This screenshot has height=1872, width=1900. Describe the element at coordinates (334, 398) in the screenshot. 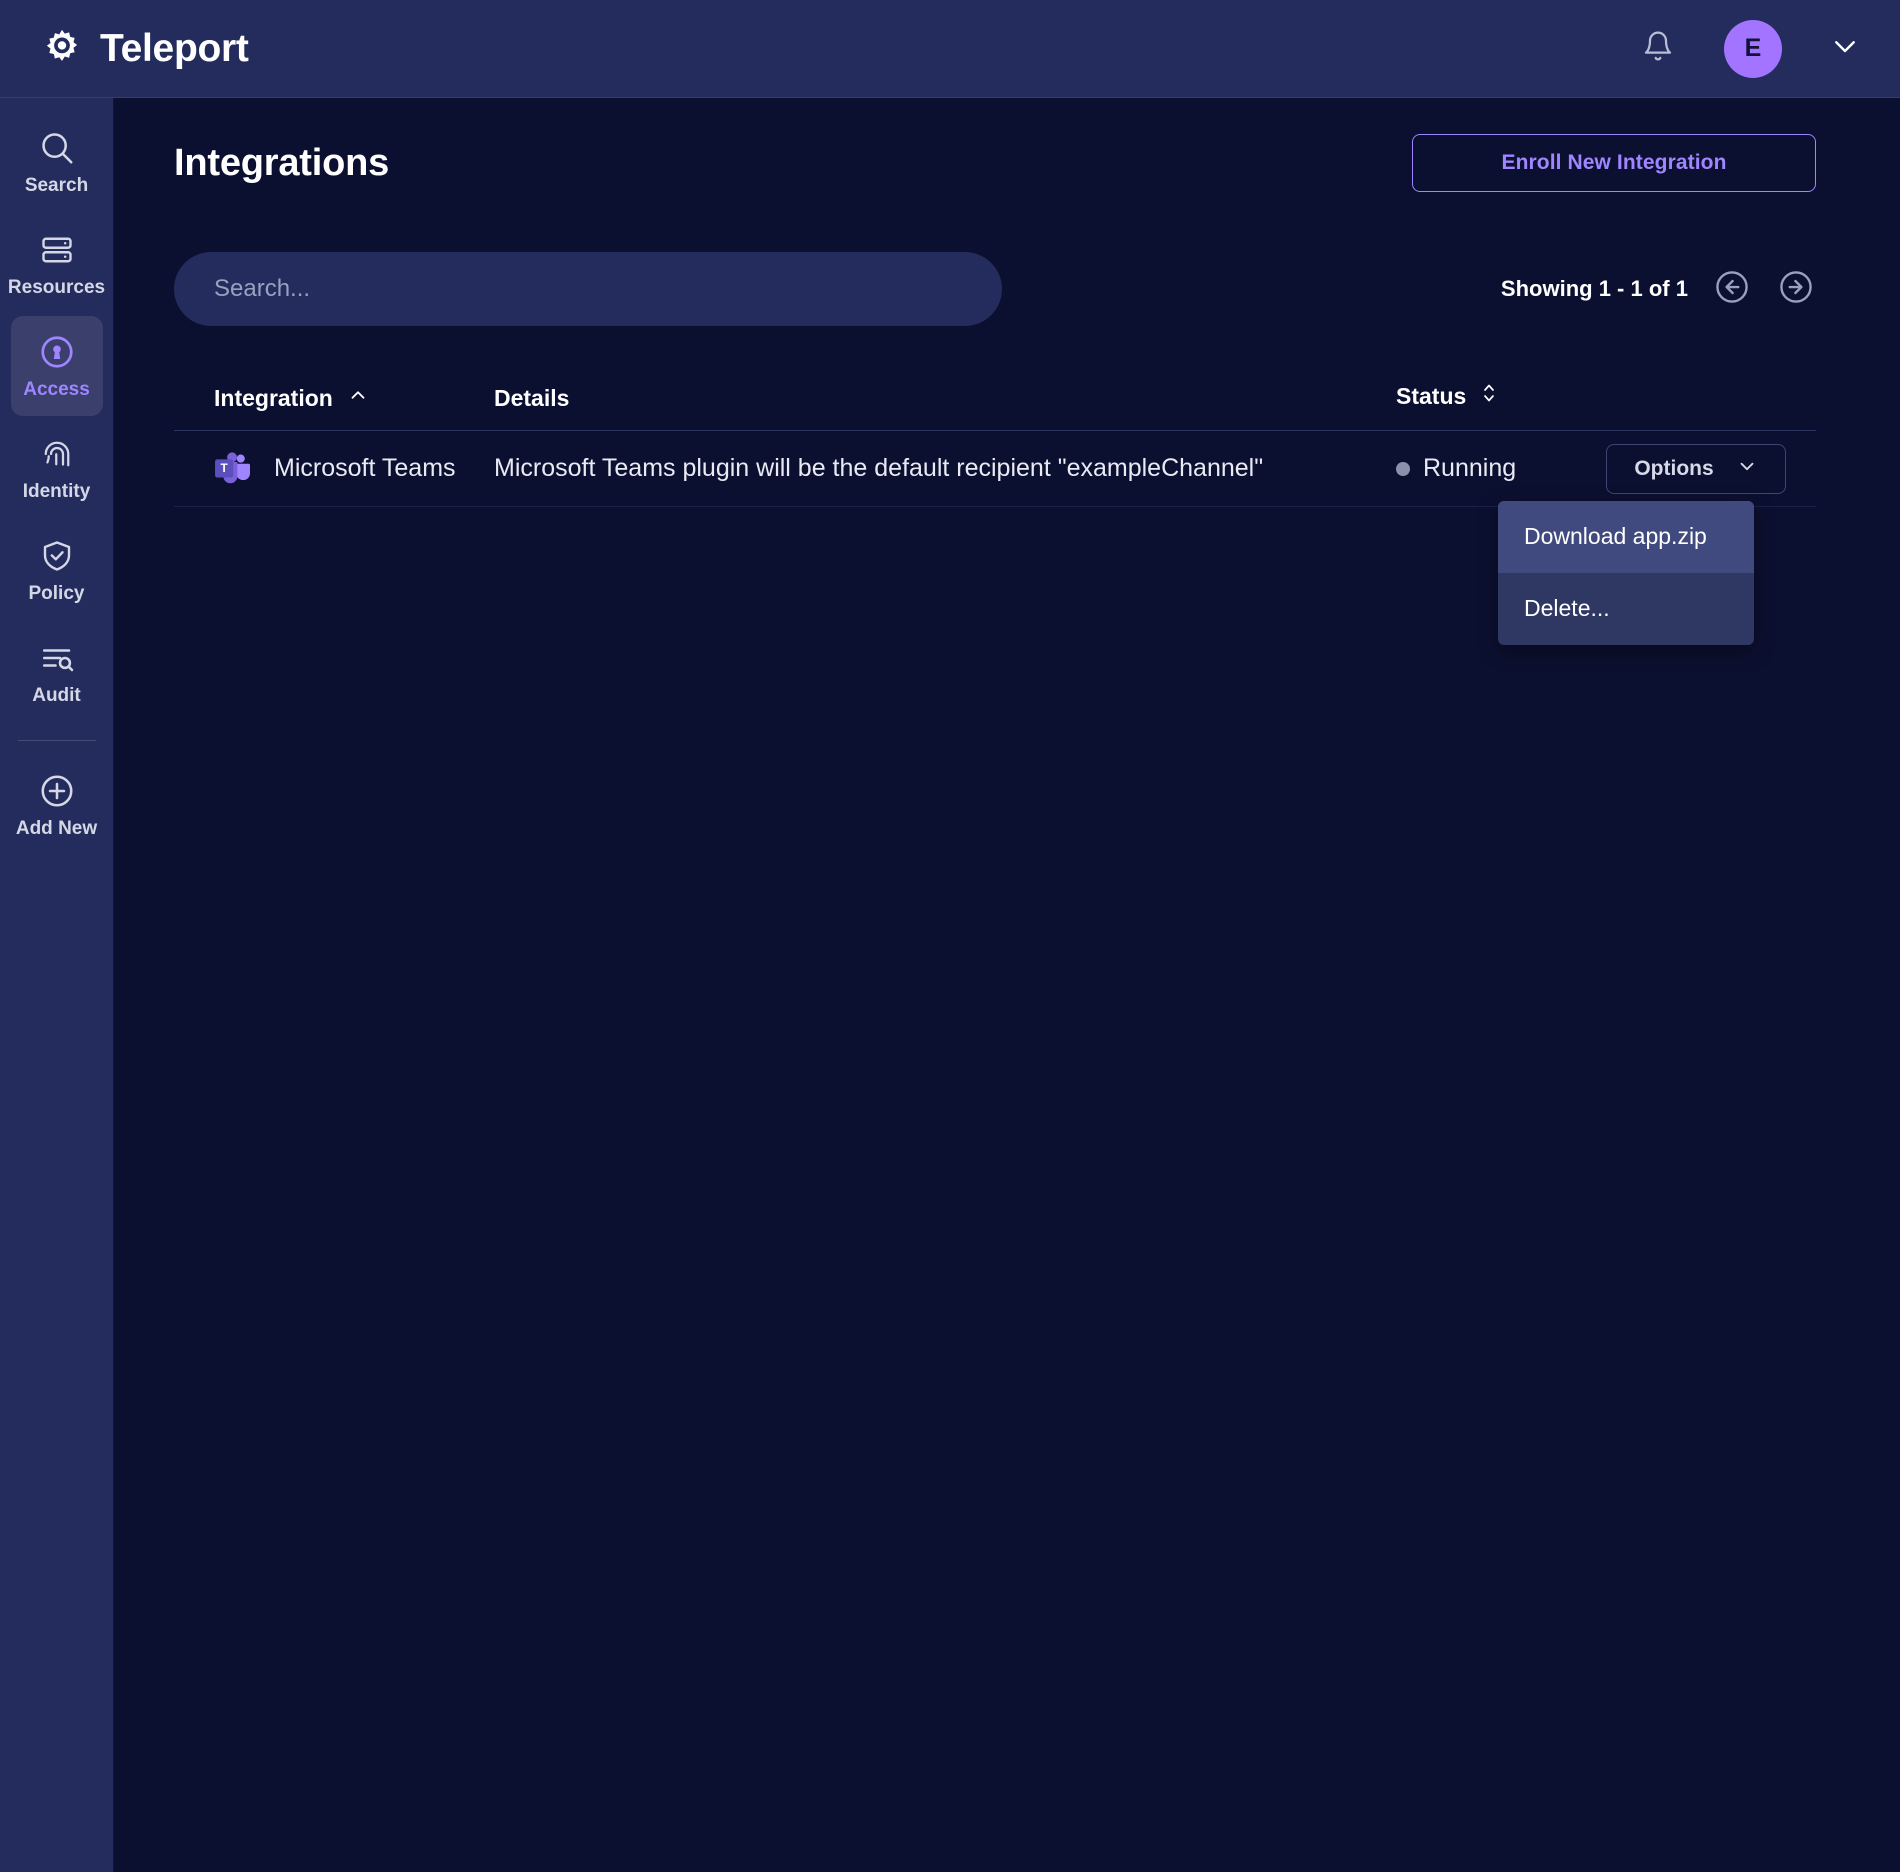

I see `column-header-integration: Integration` at that location.